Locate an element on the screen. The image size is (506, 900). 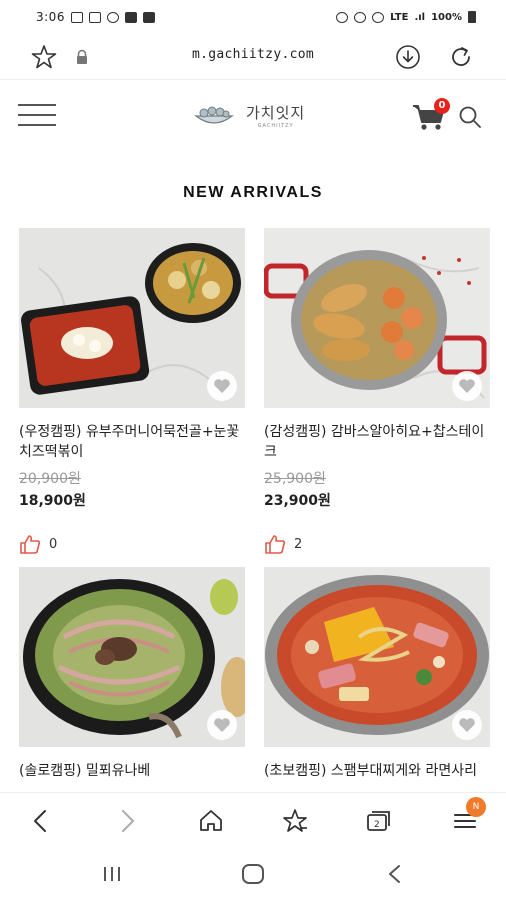
logo-subtitle: GACHIITZY is located at coordinates (275, 126).